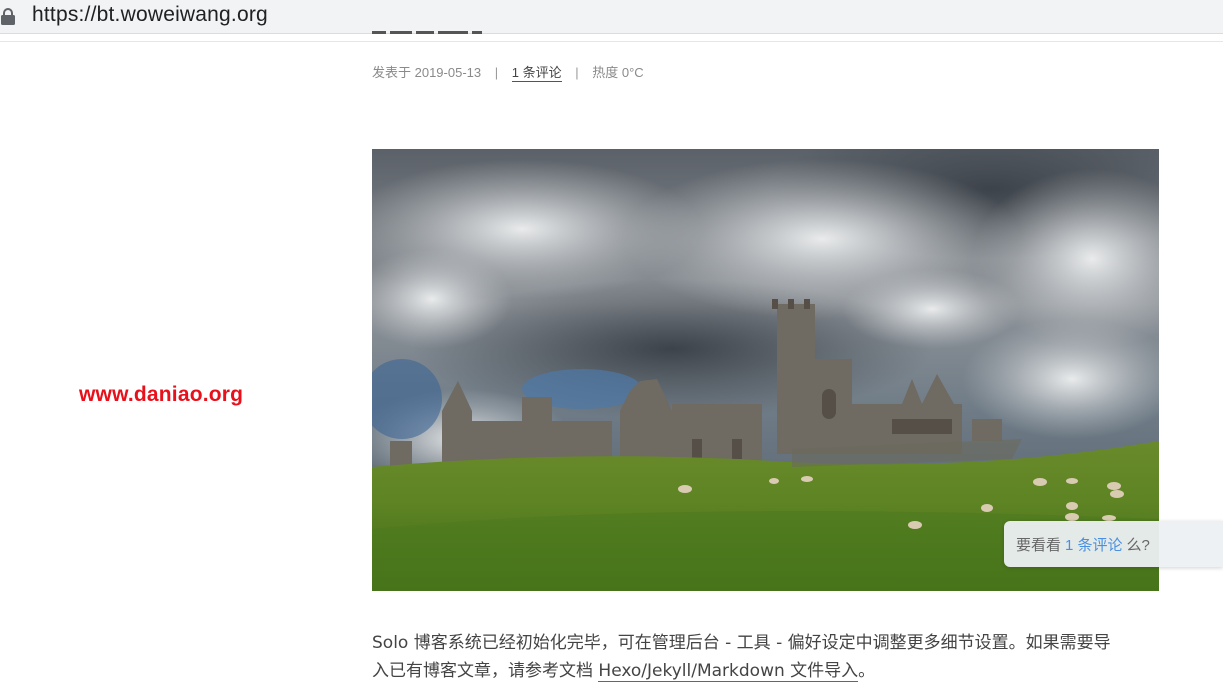 This screenshot has height=692, width=1223. Describe the element at coordinates (1039, 545) in the screenshot. I see `comment-hint-prefix: 要看看` at that location.